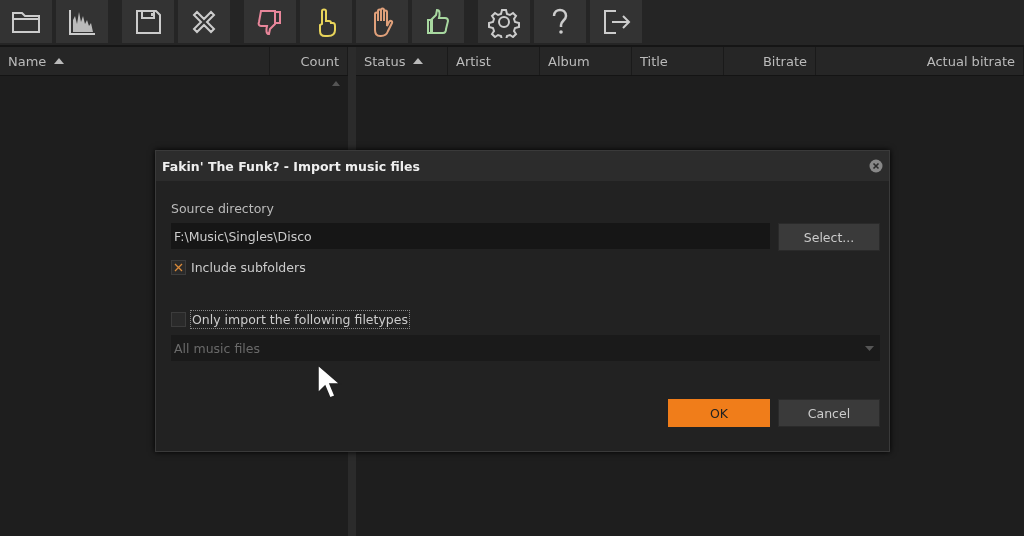 This screenshot has width=1024, height=536. I want to click on column-header: Actual bitrate, so click(920, 61).